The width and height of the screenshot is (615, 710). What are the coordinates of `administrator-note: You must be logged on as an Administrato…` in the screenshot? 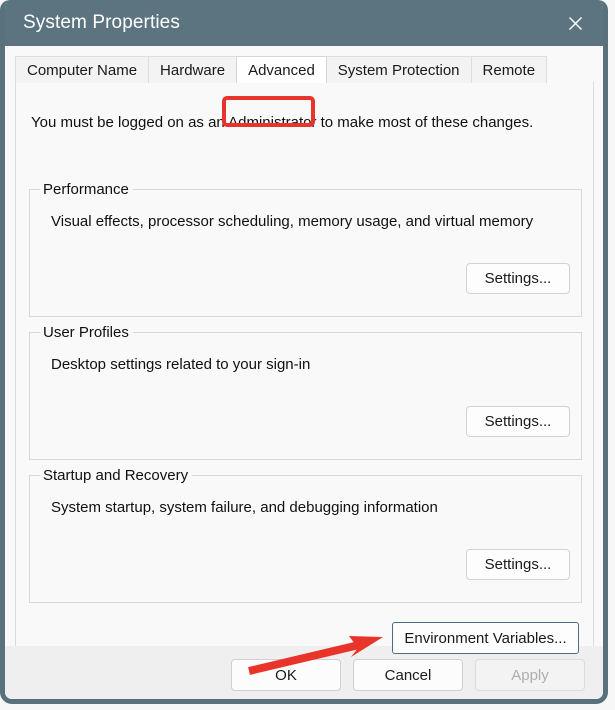 It's located at (282, 122).